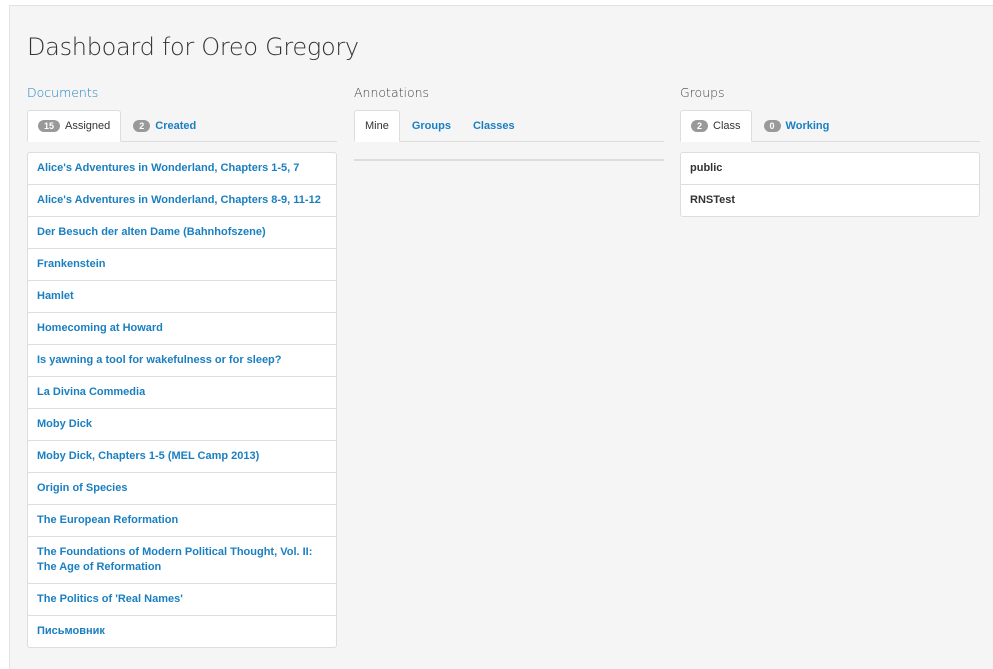  Describe the element at coordinates (142, 125) in the screenshot. I see `created-count-badge: 2` at that location.